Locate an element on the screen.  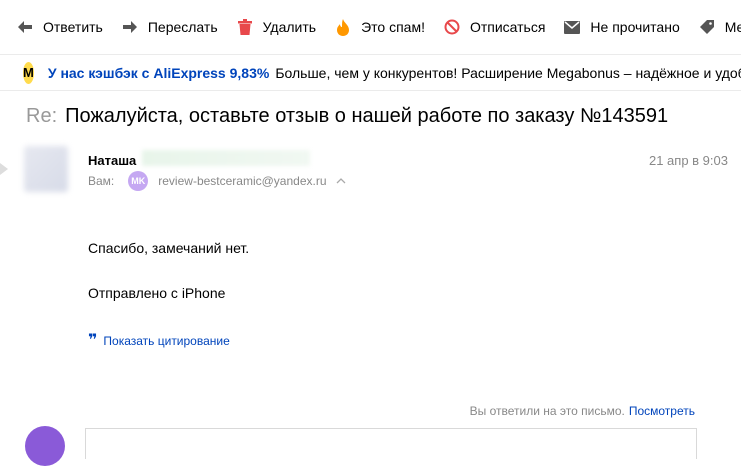
recipients-row: Вам: MK review-bestceramic@yandex.ru is located at coordinates (217, 181).